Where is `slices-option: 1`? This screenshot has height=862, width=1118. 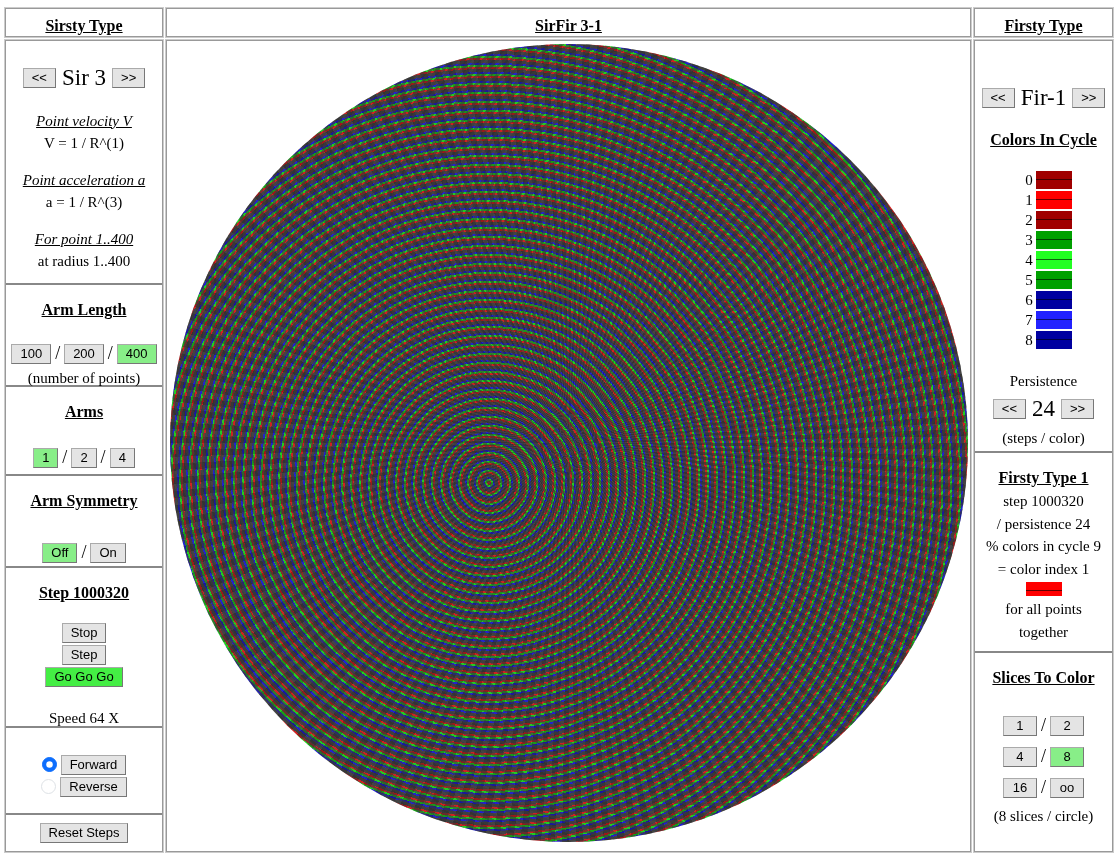 slices-option: 1 is located at coordinates (1020, 725).